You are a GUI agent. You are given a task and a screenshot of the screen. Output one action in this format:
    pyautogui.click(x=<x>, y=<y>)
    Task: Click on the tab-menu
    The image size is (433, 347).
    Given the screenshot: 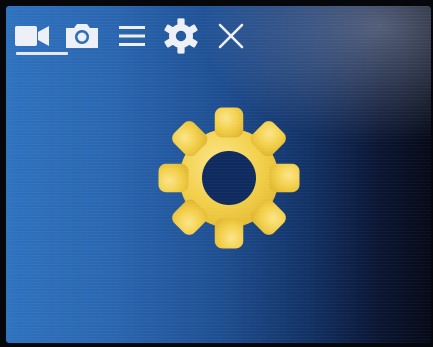 What is the action you would take?
    pyautogui.click(x=132, y=36)
    